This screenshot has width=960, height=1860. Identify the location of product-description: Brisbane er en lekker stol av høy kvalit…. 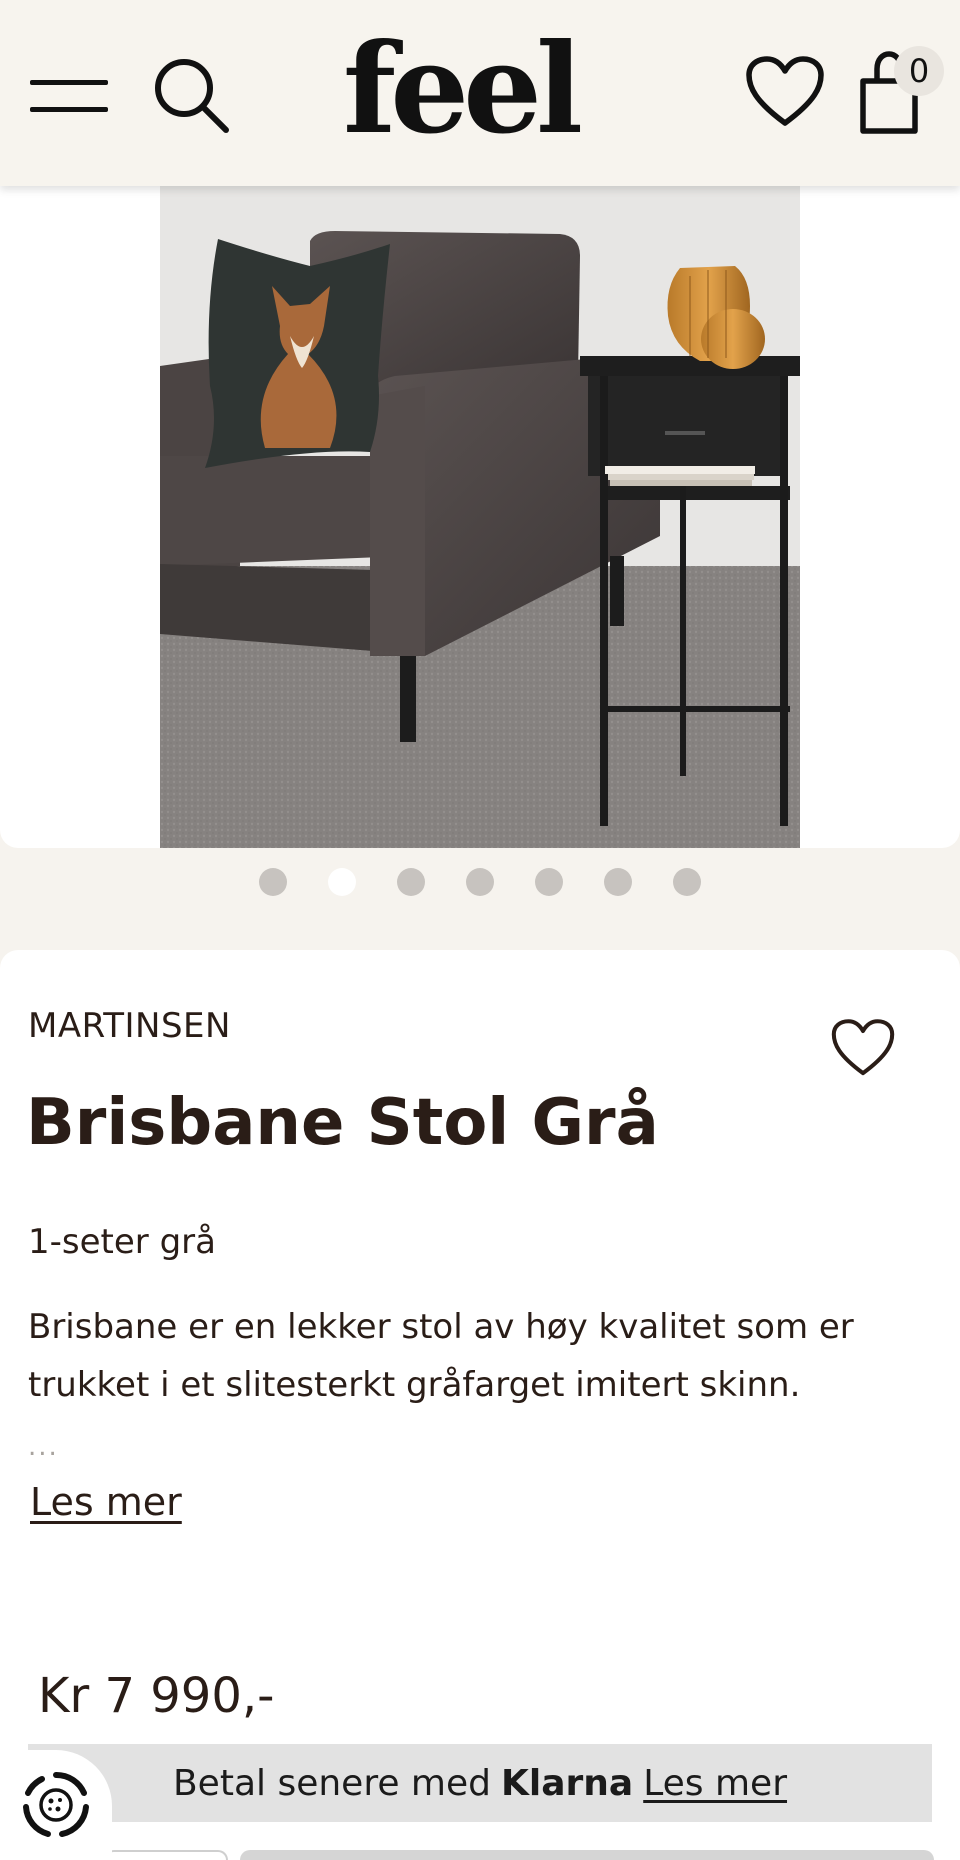
(441, 1356).